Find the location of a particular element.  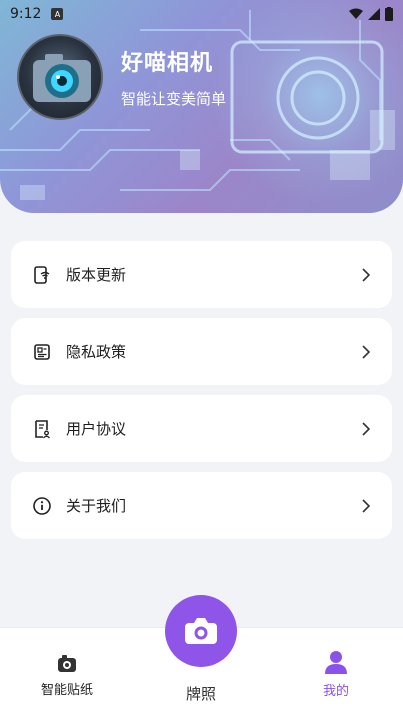

app-name: 好喵相机 is located at coordinates (167, 63).